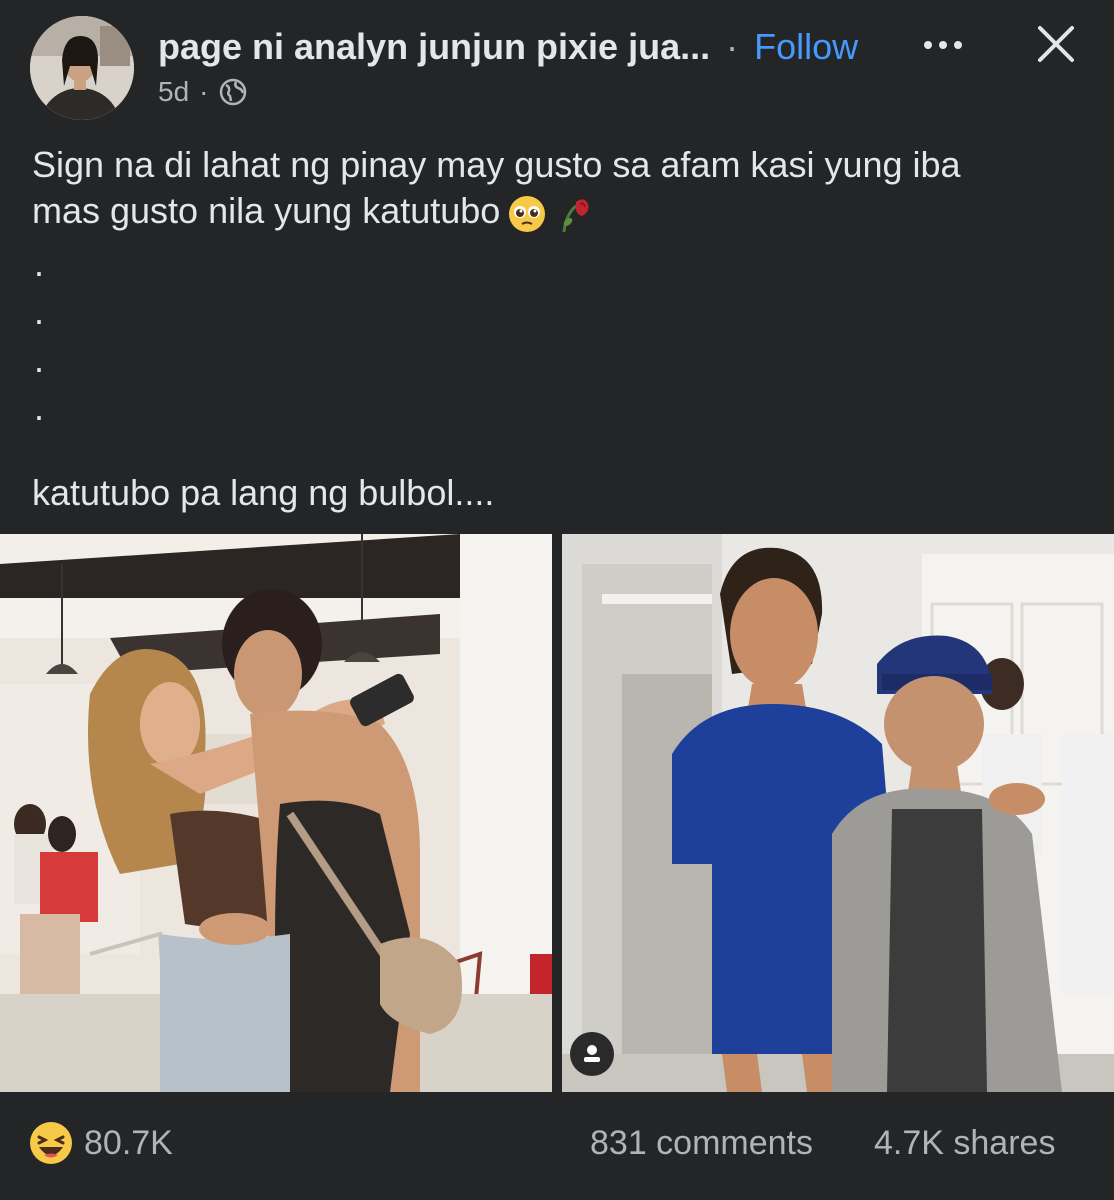  Describe the element at coordinates (266, 210) in the screenshot. I see `post-text-line-2-text: mas gusto nila yung katutubo` at that location.